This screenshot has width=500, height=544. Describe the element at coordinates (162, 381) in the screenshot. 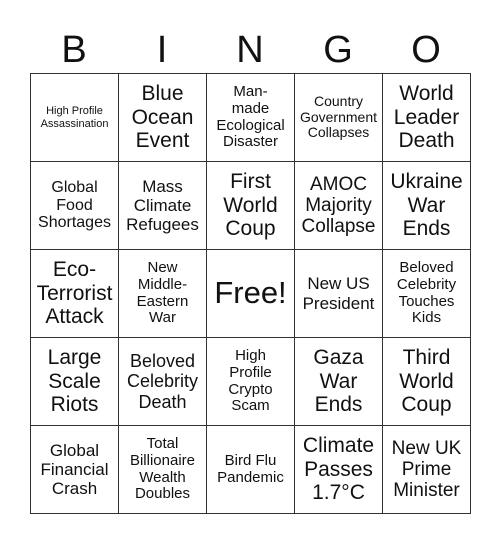

I see `bingo-cell: Beloved Celebrity Death` at that location.